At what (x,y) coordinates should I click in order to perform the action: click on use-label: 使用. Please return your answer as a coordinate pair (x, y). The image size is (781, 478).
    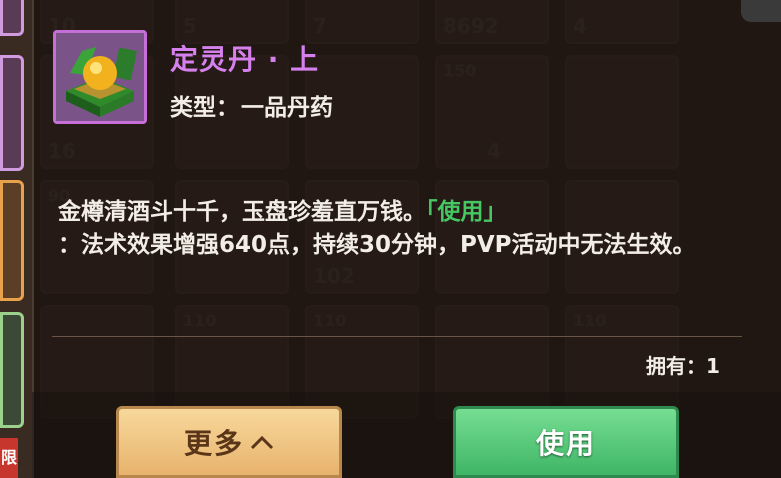
    Looking at the image, I should click on (565, 443).